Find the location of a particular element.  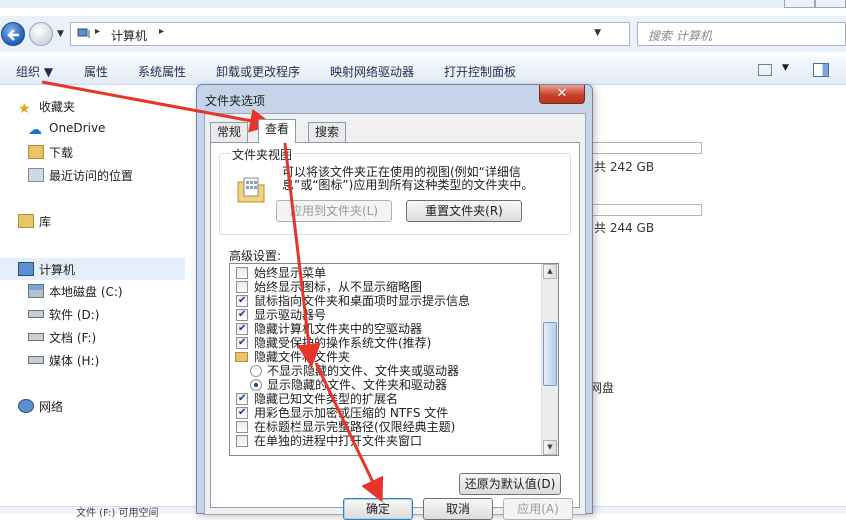

command-bar: 组织 ▼ 属性 系统属性 卸载或更改程序 映射网络驱动器 打开控制面板 ▼ is located at coordinates (423, 71).